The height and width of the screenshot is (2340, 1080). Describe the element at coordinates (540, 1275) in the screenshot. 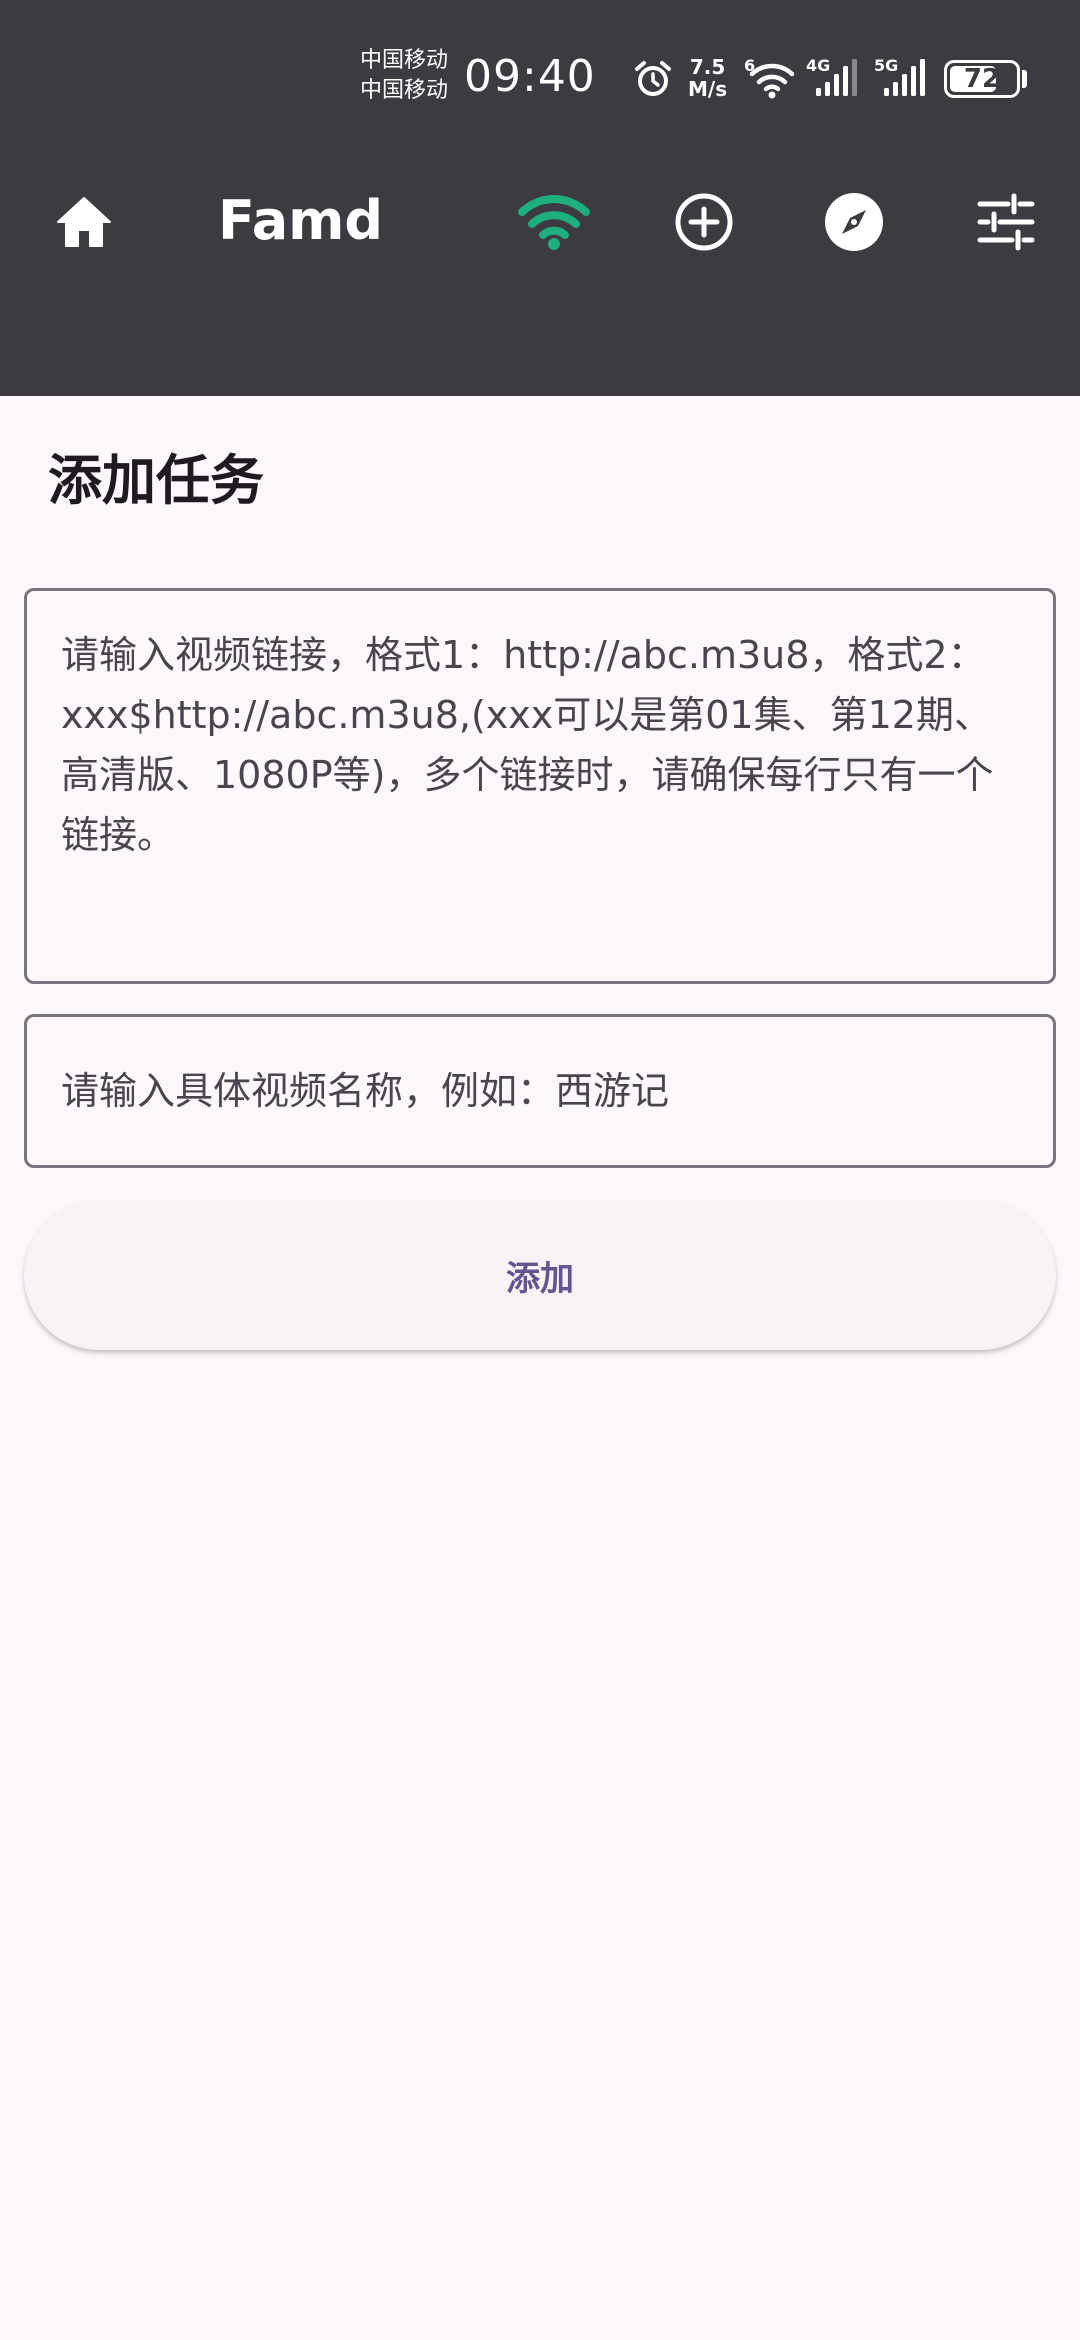

I see `add-button: 添加` at that location.